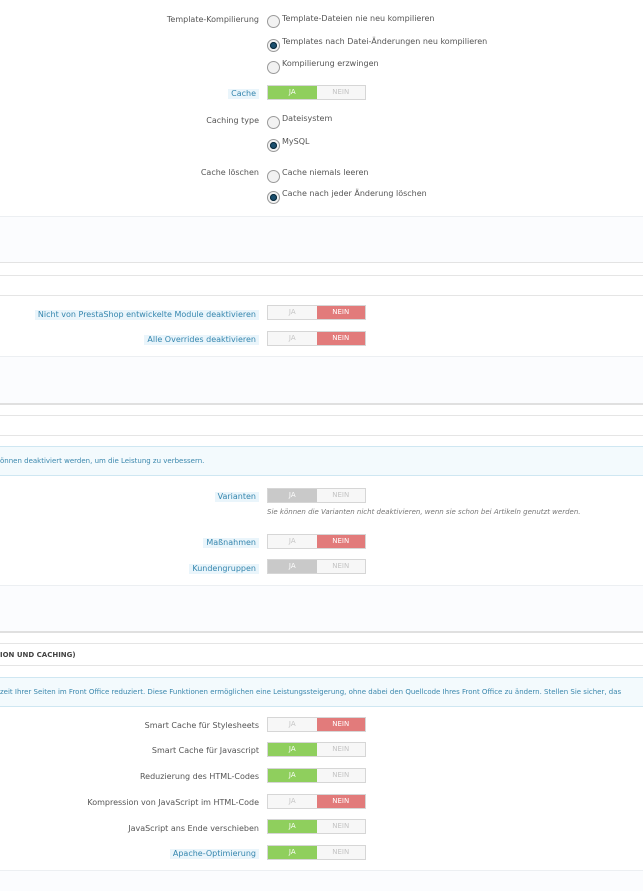 The width and height of the screenshot is (643, 891). I want to click on variants-toggle: JA NEIN, so click(316, 495).